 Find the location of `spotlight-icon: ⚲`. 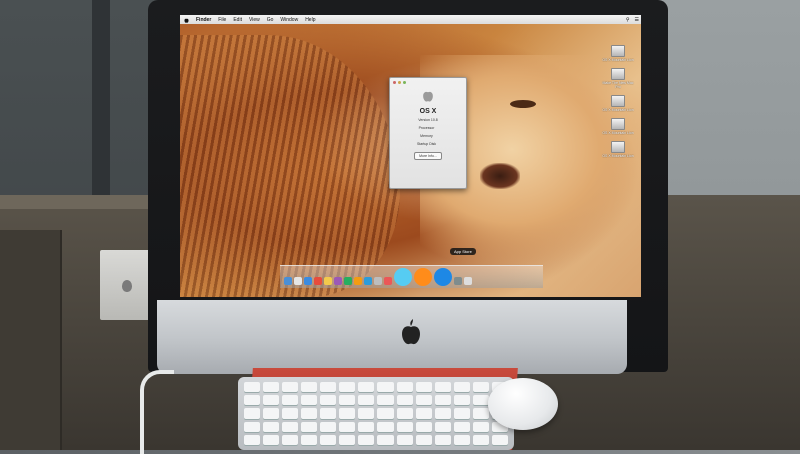

spotlight-icon: ⚲ is located at coordinates (628, 20).